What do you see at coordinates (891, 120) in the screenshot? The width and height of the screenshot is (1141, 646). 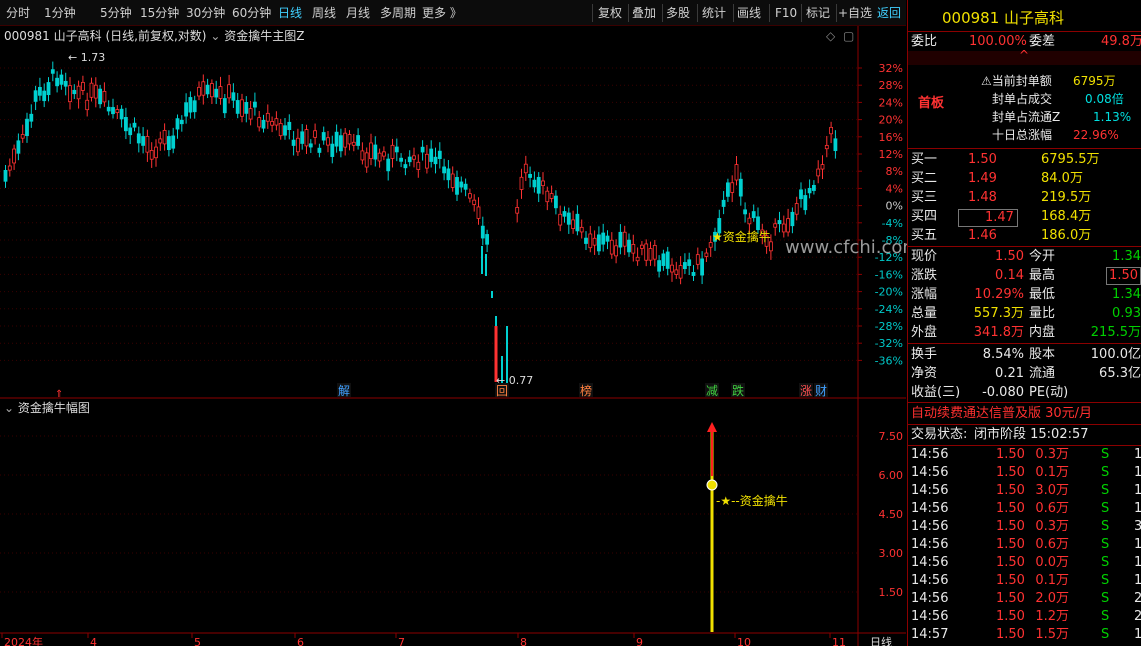 I see `y-tick-label: 20%` at bounding box center [891, 120].